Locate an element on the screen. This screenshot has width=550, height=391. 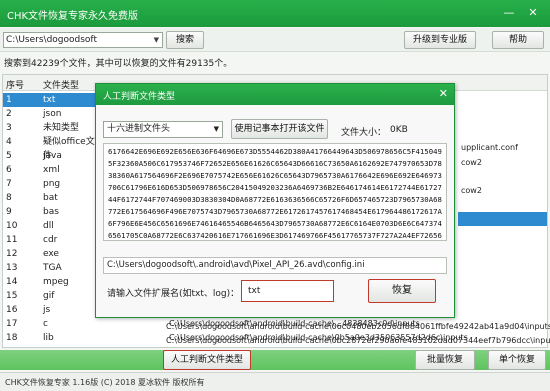
list-item: 9 bas is located at coordinates (50, 212).